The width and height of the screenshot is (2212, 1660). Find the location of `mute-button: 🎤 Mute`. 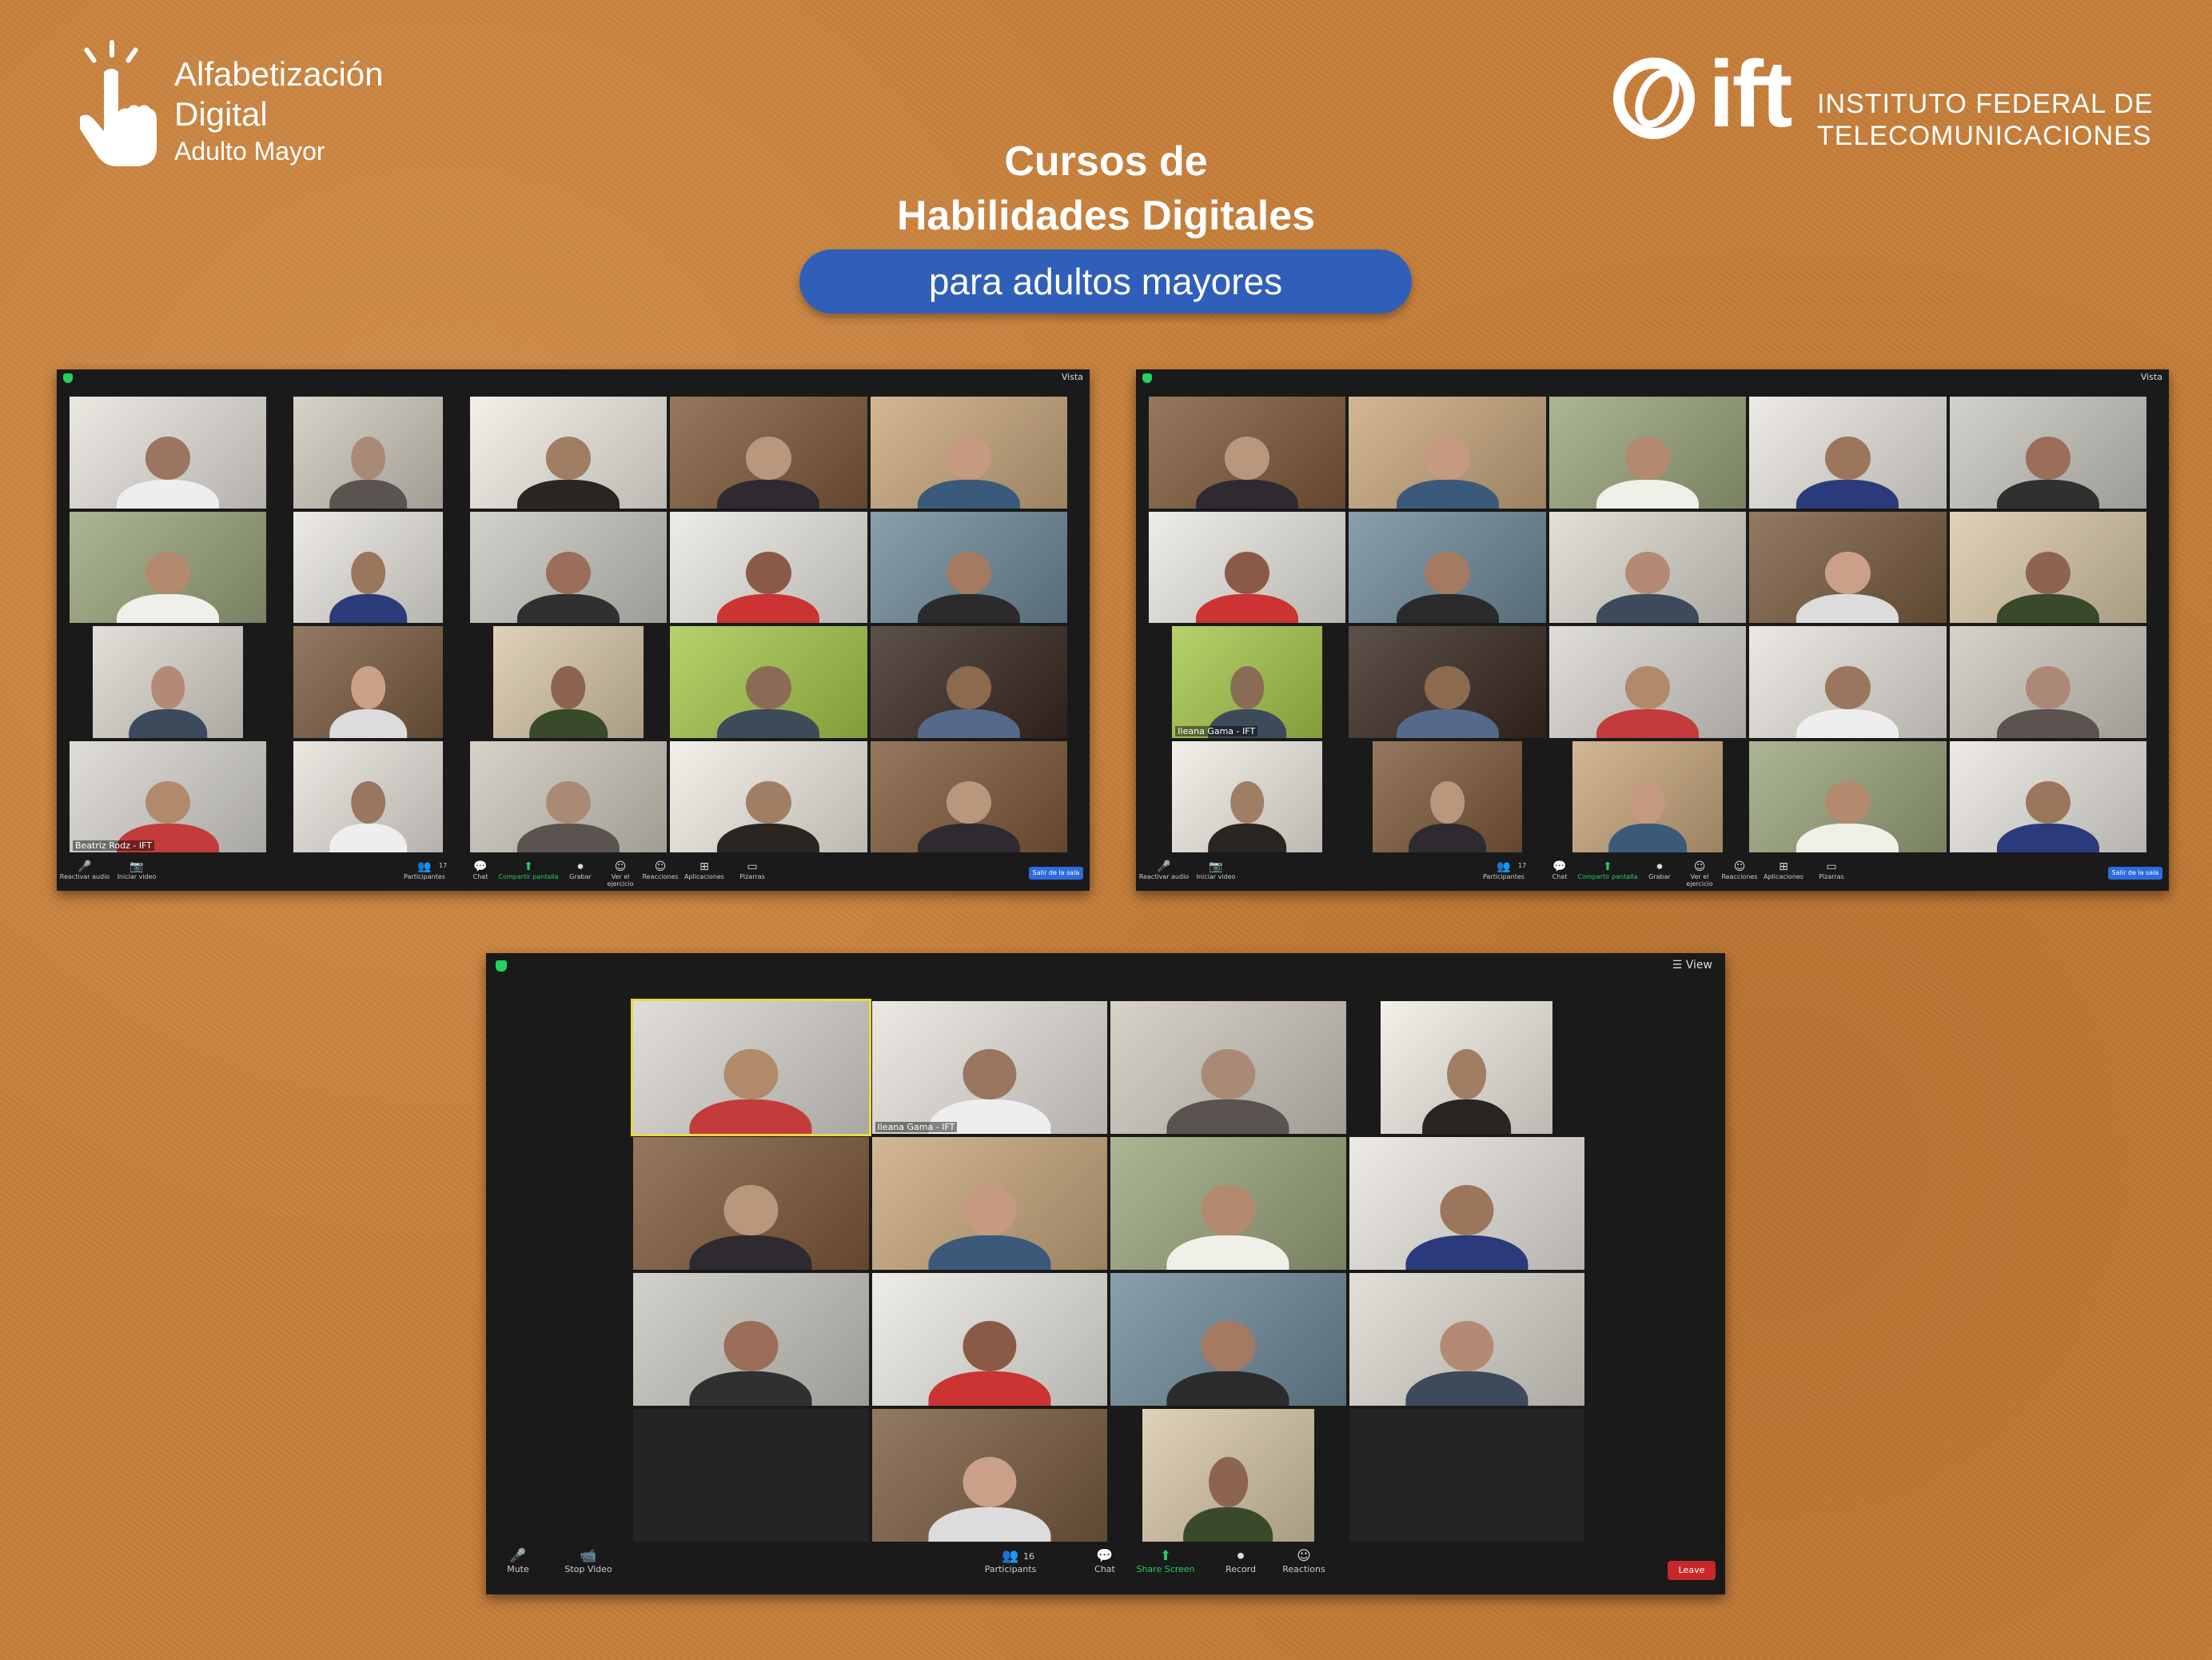

mute-button: 🎤 Mute is located at coordinates (518, 1561).